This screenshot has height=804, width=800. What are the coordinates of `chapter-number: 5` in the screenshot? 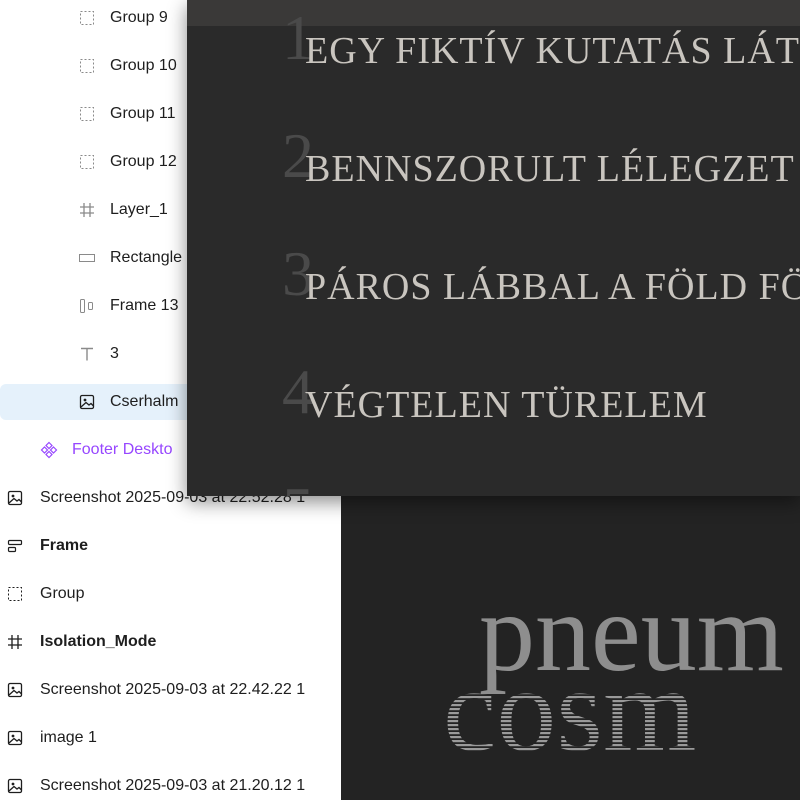 It's located at (298, 487).